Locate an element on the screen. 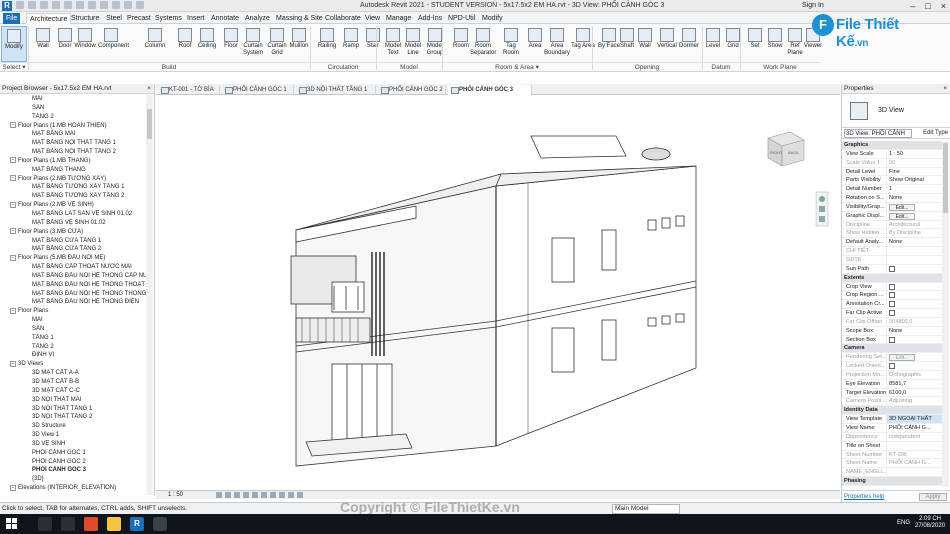  browser-item: 3D MẶT CẮT B-B is located at coordinates (73, 382).